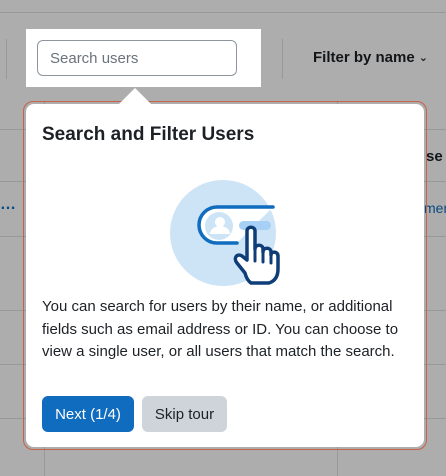  Describe the element at coordinates (135, 96) in the screenshot. I see `tour-popover-arrow` at that location.